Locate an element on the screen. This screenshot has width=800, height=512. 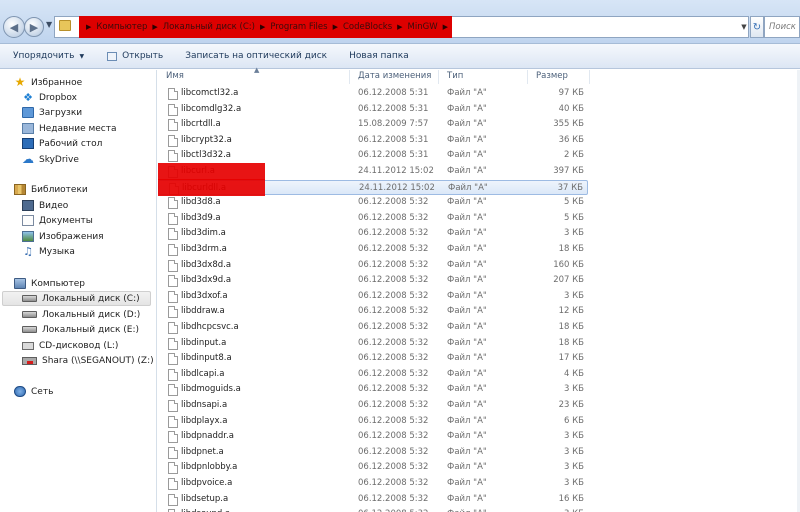
nav-drive-l: CD-дисковод (L:) is located at coordinates (70, 345).